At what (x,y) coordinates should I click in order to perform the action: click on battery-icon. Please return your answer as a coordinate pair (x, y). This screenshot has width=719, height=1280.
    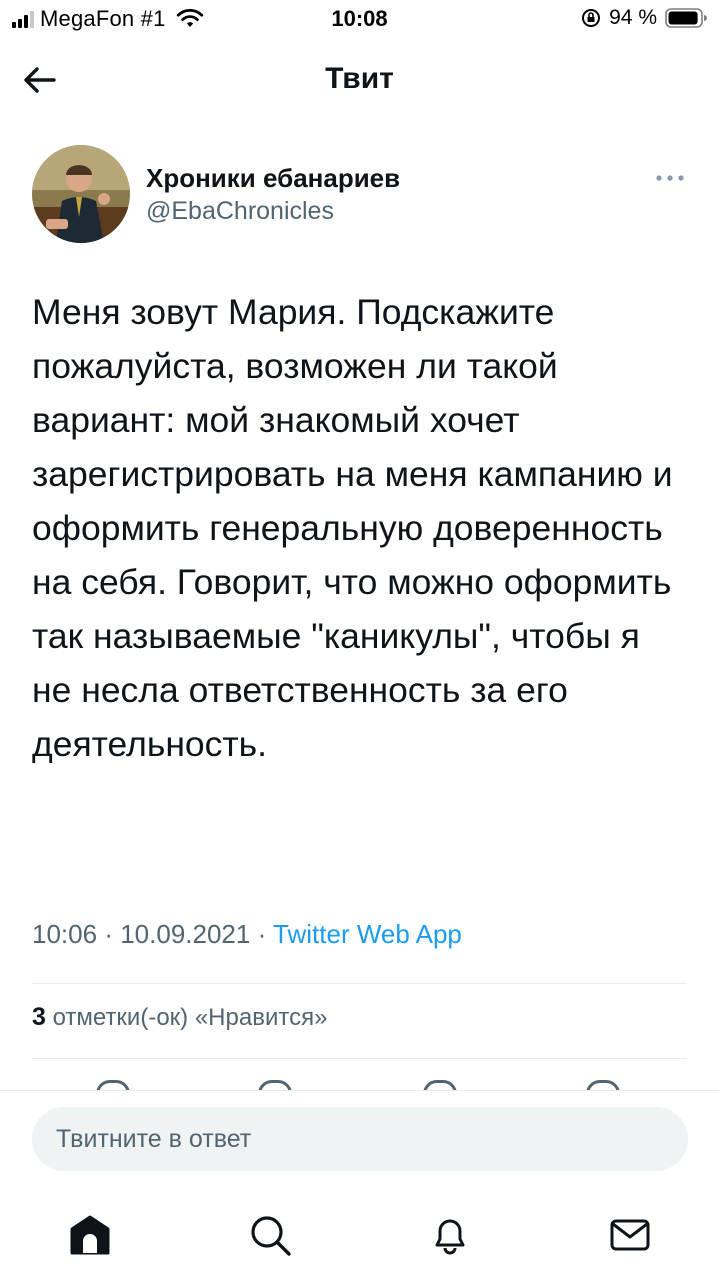
    Looking at the image, I should click on (686, 18).